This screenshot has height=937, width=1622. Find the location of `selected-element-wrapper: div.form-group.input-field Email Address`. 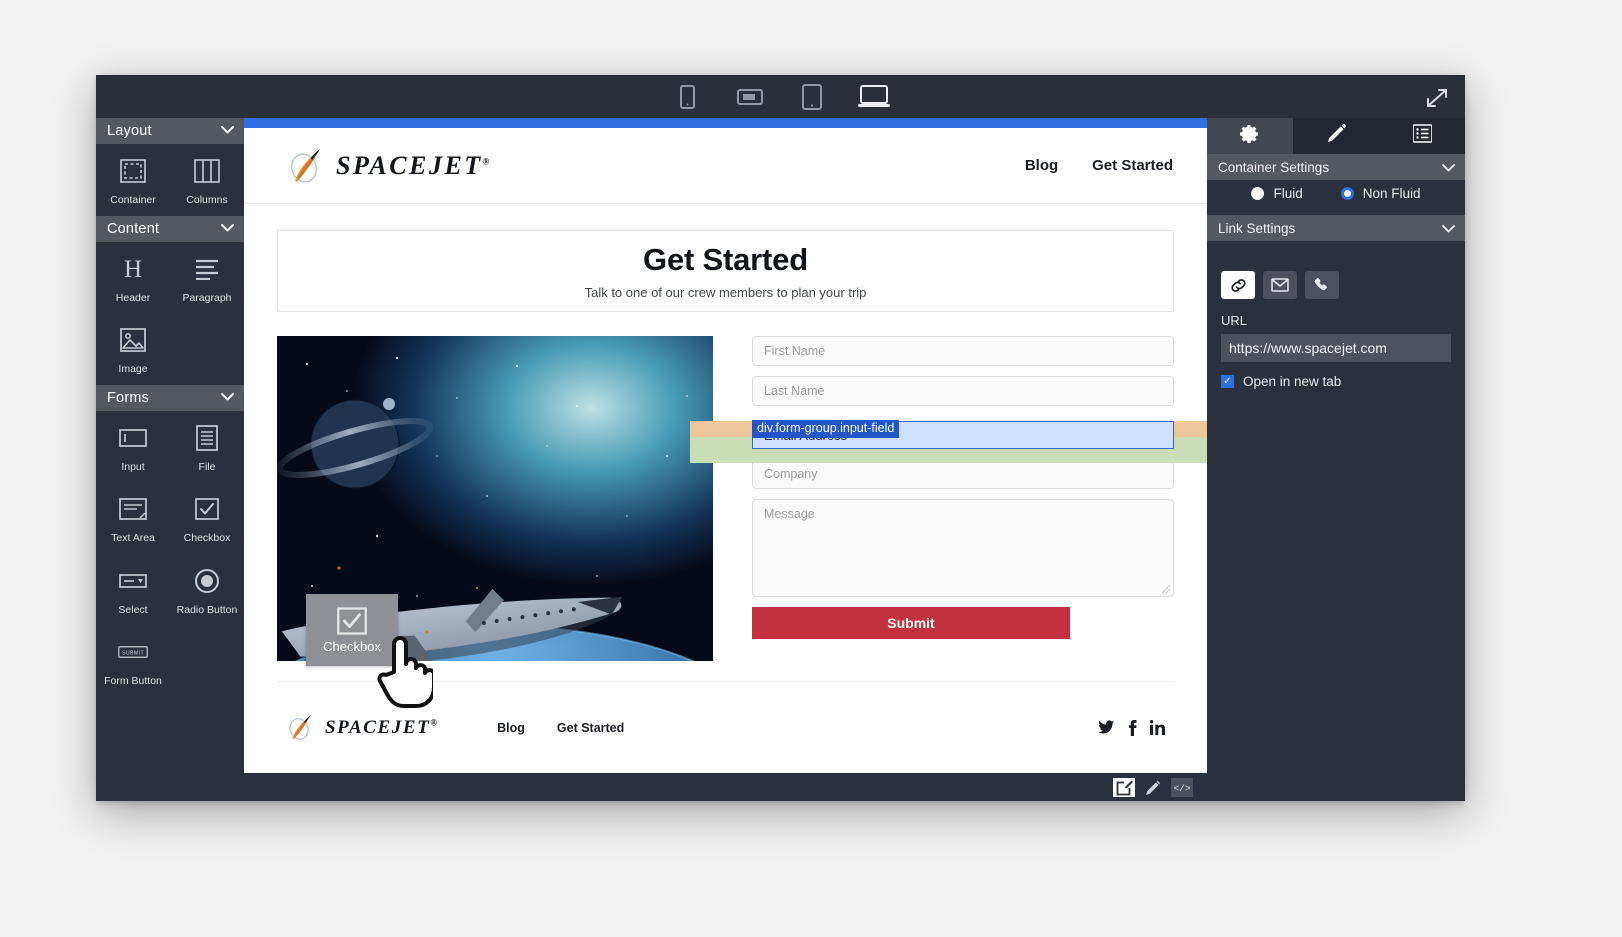

selected-element-wrapper: div.form-group.input-field Email Address is located at coordinates (948, 441).